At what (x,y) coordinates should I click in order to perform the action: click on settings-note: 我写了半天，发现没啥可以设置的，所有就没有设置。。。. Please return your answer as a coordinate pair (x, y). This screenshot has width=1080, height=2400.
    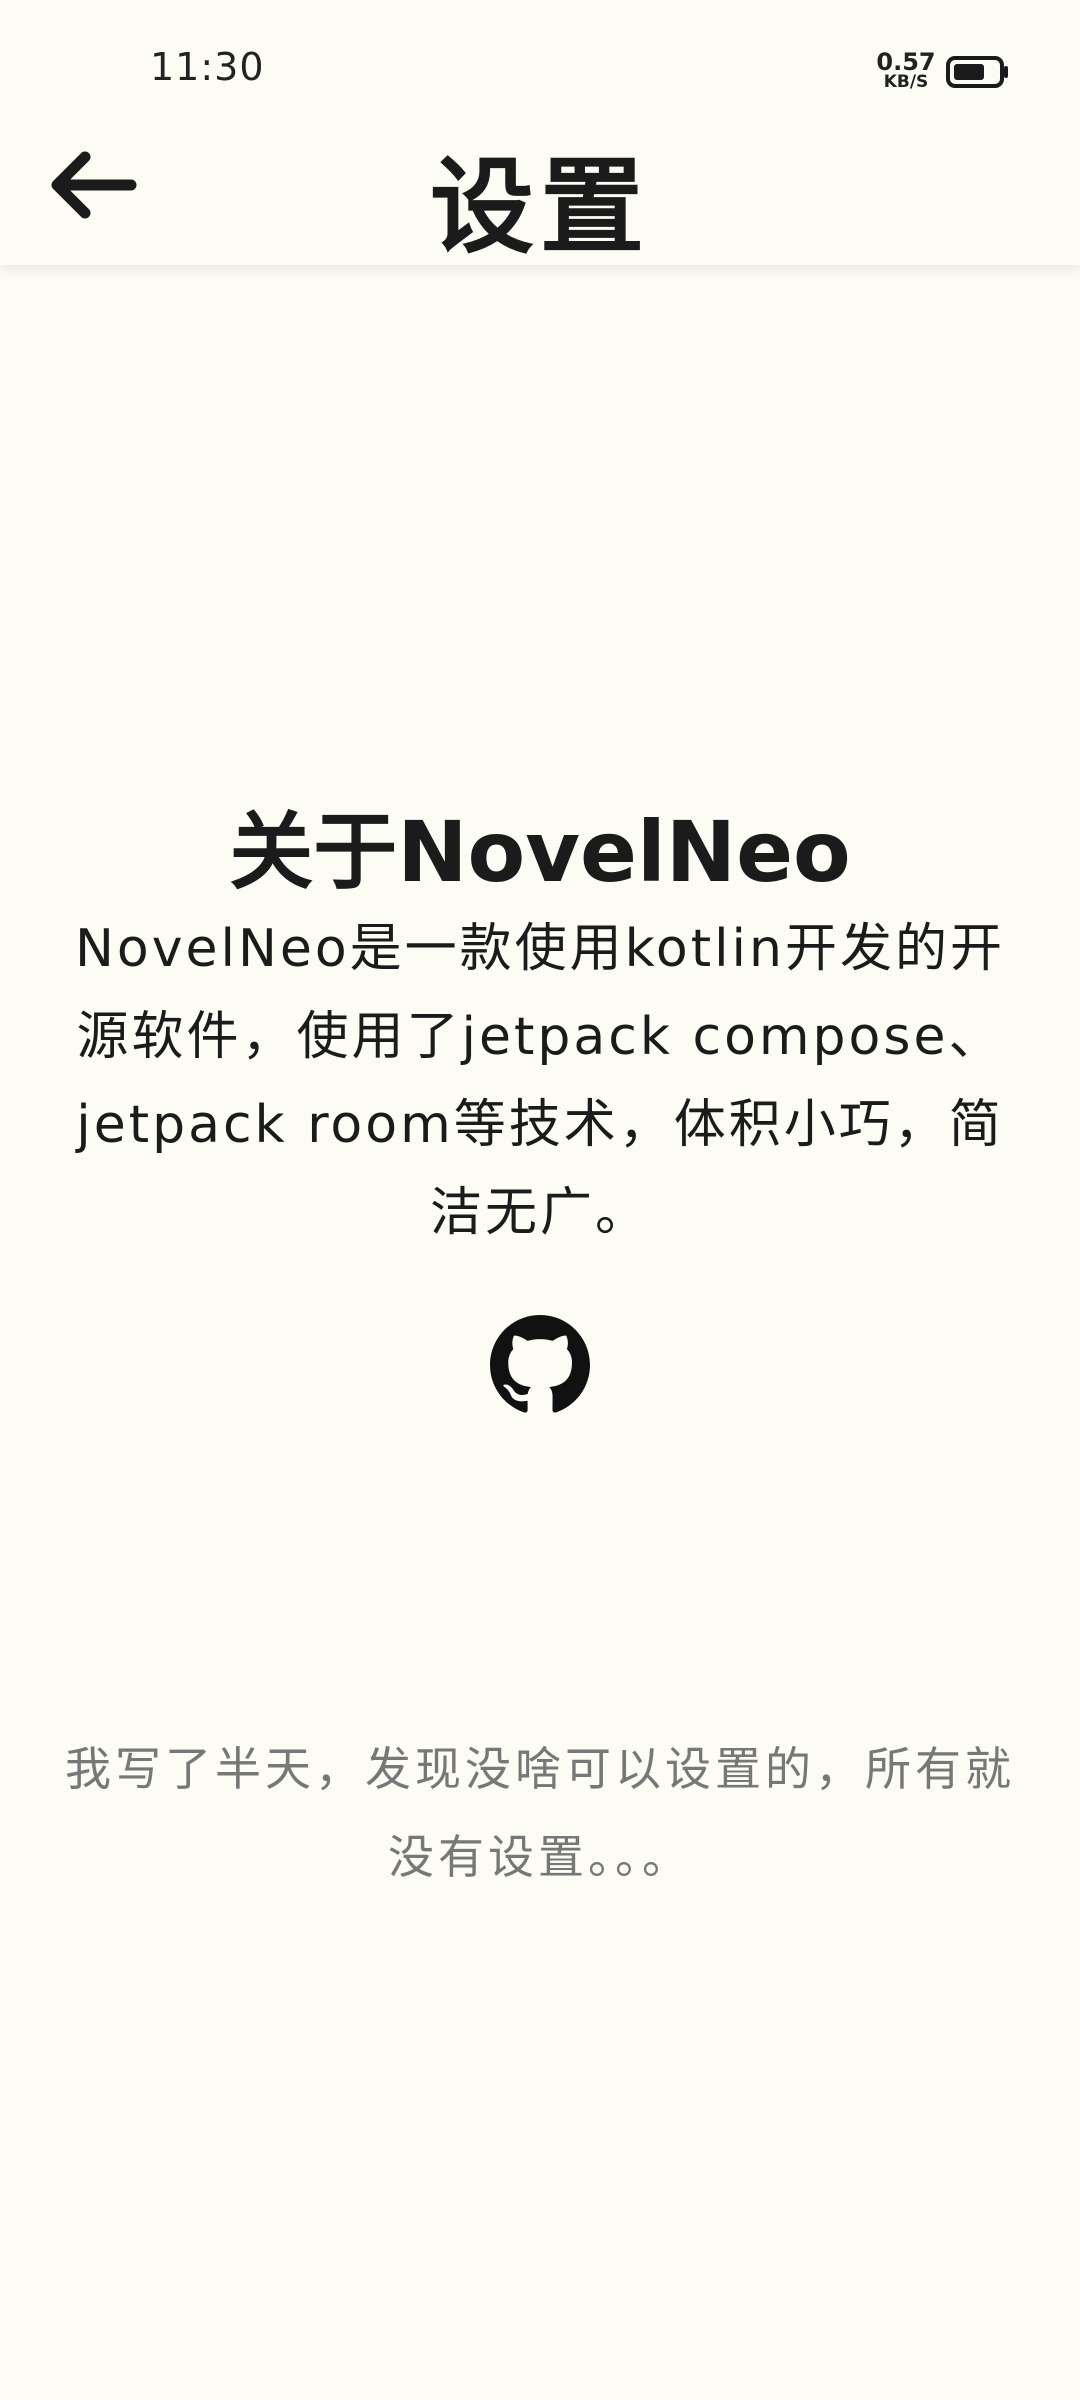
    Looking at the image, I should click on (540, 1813).